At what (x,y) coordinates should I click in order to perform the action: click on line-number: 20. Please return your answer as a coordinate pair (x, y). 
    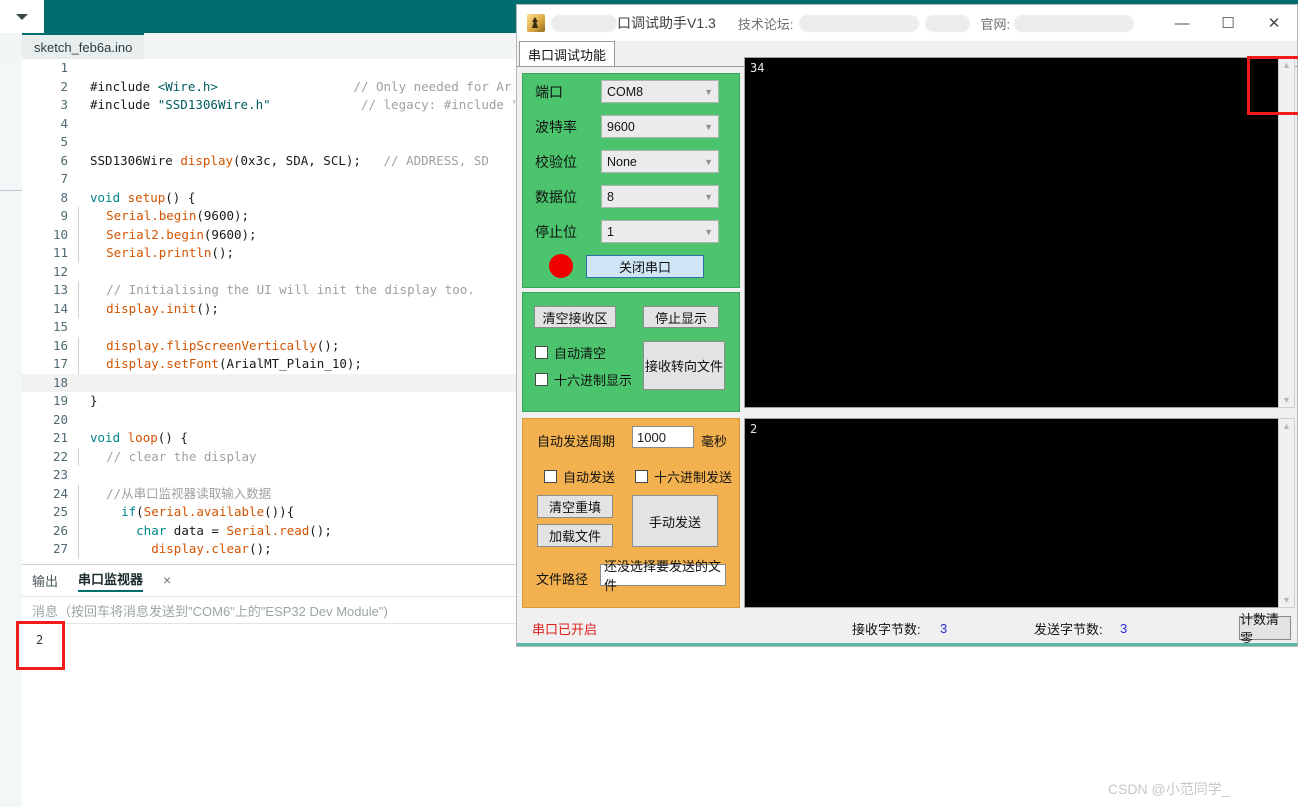
    Looking at the image, I should click on (60, 419).